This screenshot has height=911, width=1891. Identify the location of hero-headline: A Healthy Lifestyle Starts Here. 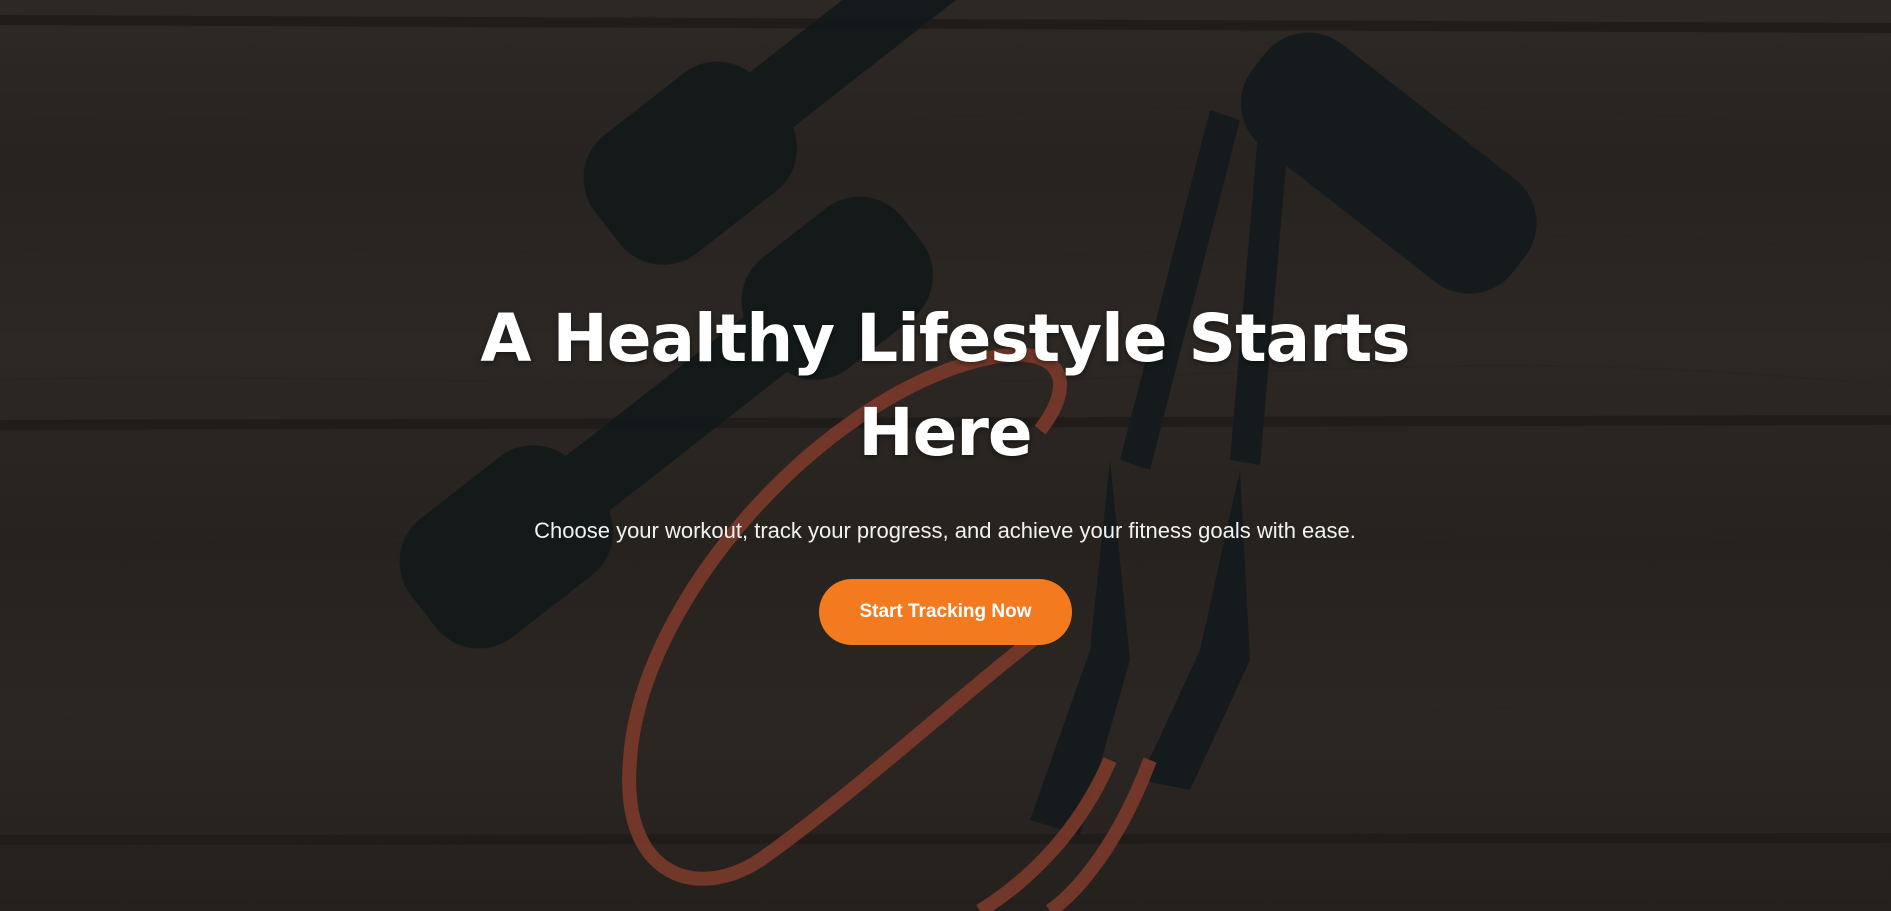
(945, 385).